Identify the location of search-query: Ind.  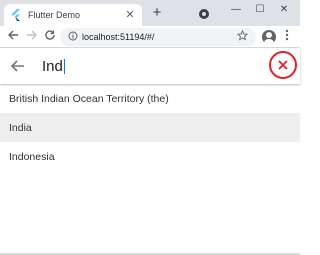
(52, 66).